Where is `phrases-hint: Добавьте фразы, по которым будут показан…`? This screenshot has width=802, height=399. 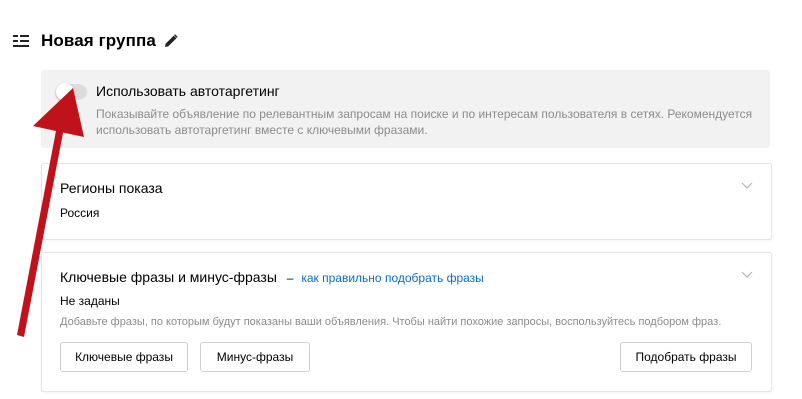
phrases-hint: Добавьте фразы, по которым будут показан… is located at coordinates (391, 322).